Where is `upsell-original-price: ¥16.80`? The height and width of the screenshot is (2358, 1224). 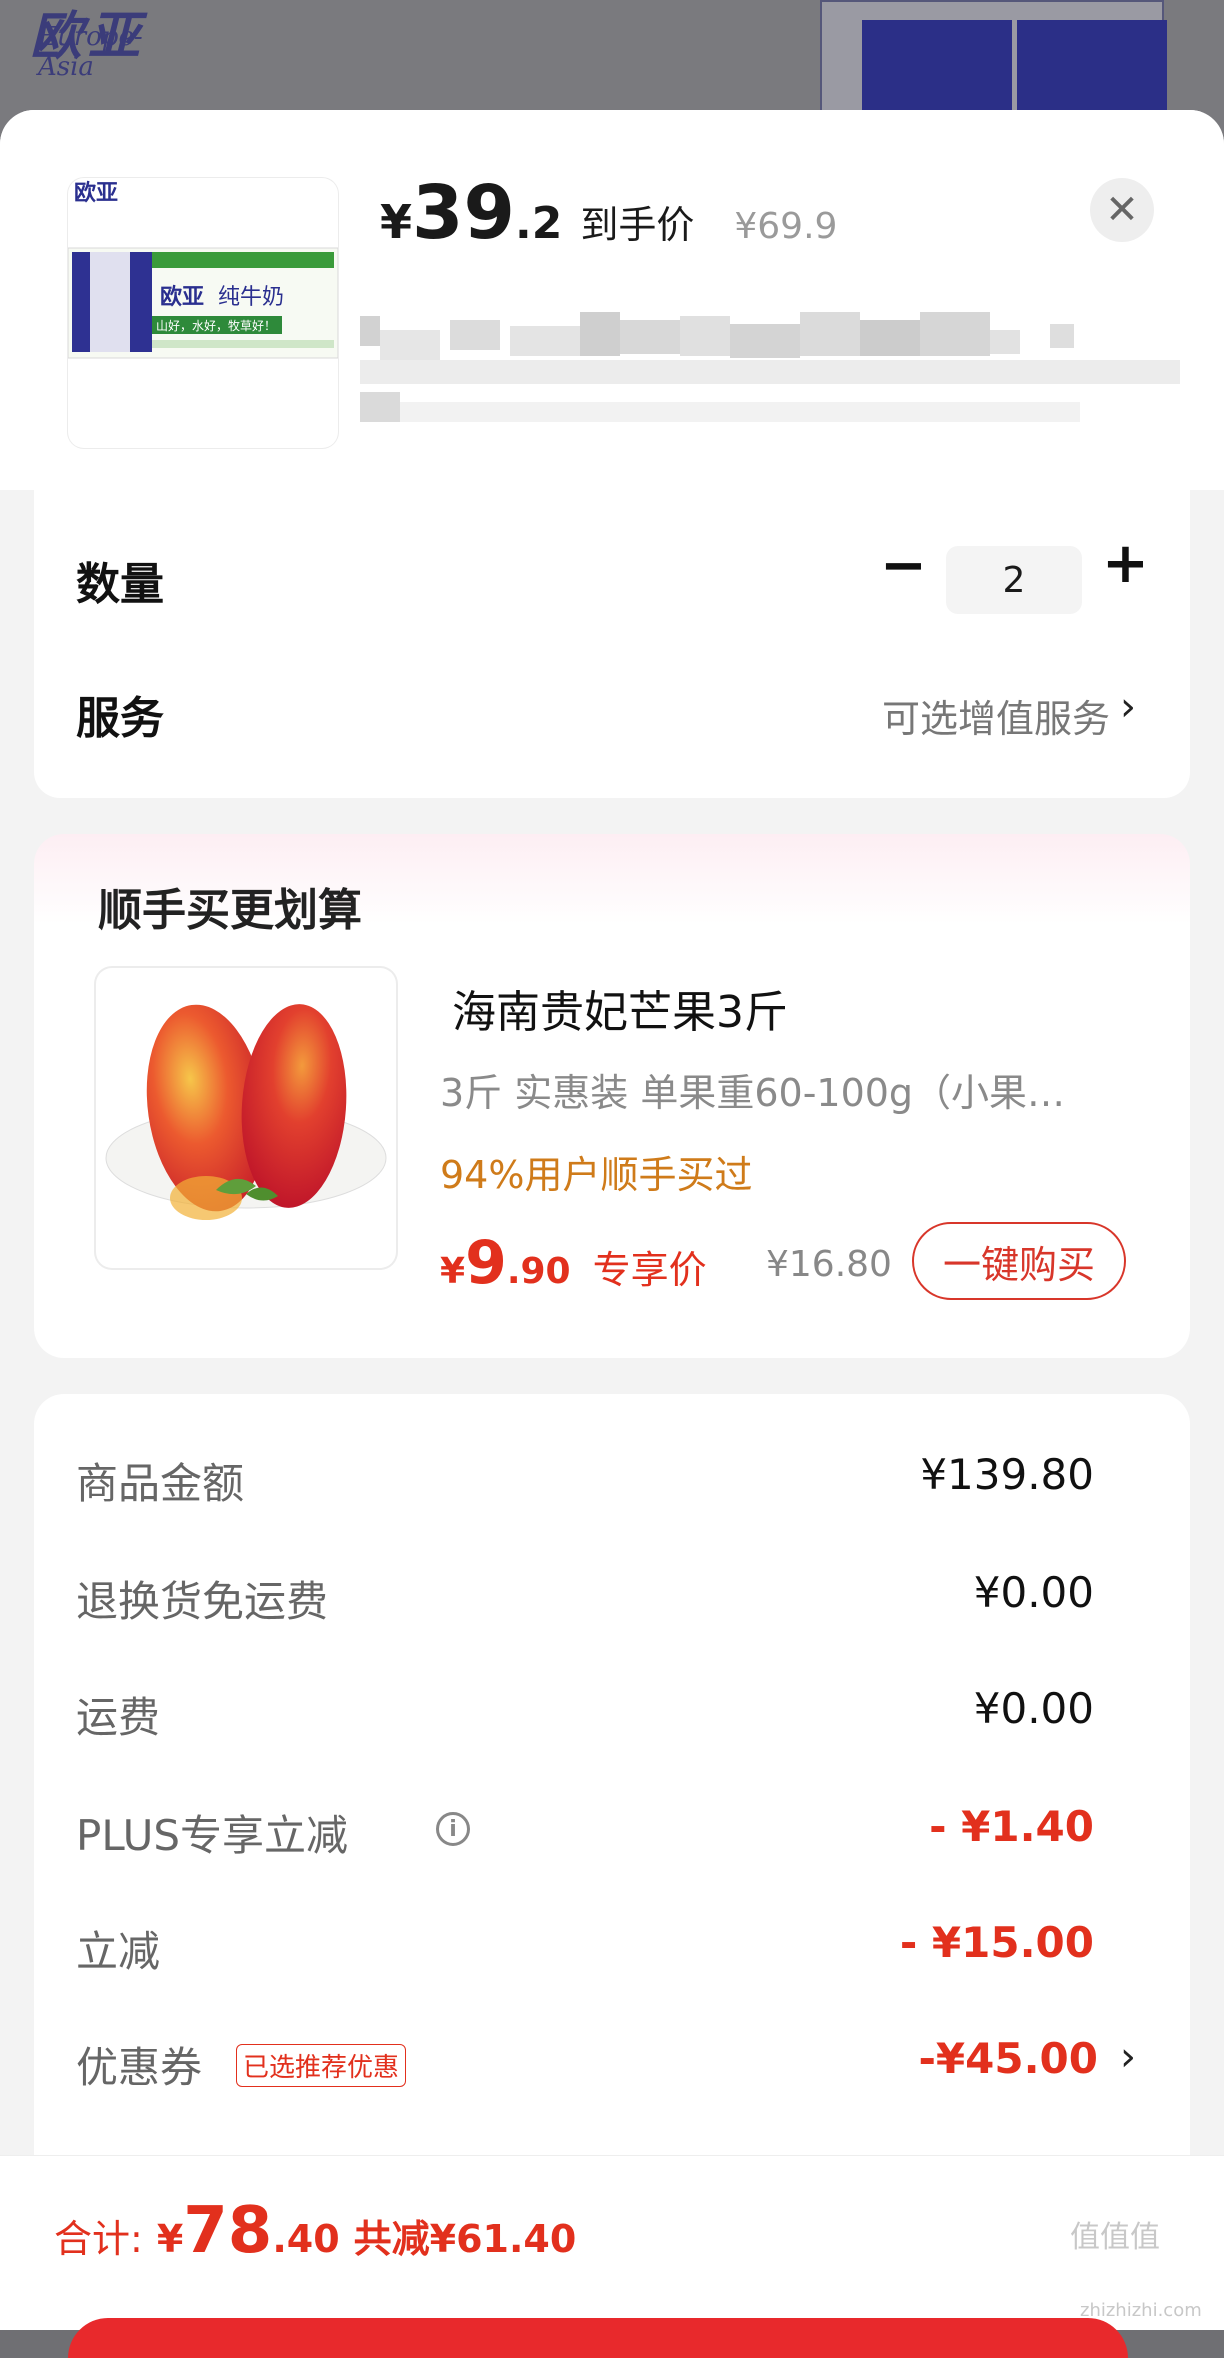 upsell-original-price: ¥16.80 is located at coordinates (829, 1264).